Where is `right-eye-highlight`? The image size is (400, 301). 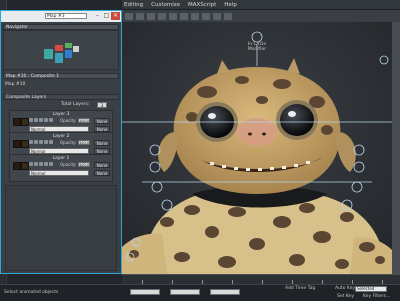
right-eye-highlight is located at coordinates (292, 114).